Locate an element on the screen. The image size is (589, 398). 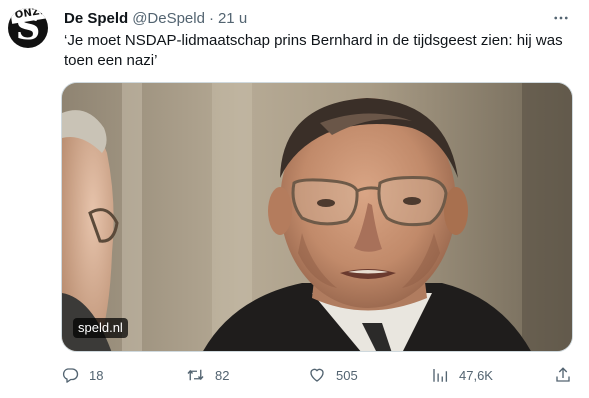
action-bar: 18 82 505 47,6K is located at coordinates (319, 375).